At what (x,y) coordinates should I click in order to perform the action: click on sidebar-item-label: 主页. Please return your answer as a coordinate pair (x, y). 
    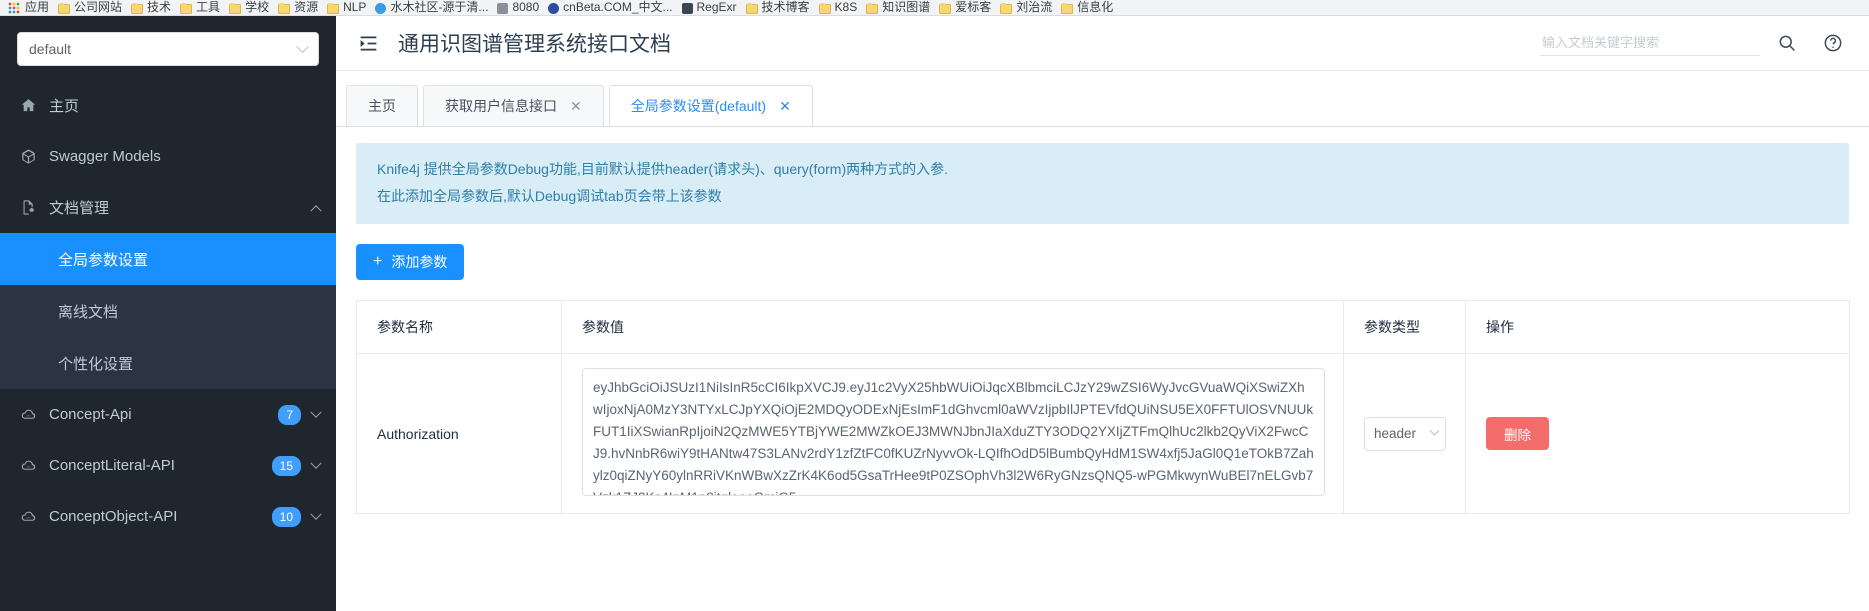
    Looking at the image, I should click on (64, 106).